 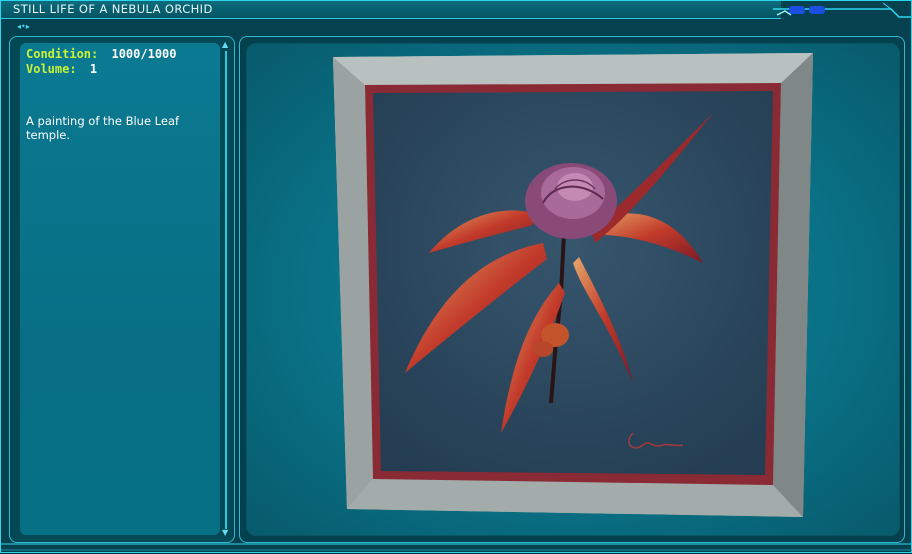 What do you see at coordinates (28, 27) in the screenshot?
I see `drag-handle-icon: ◂•▸` at bounding box center [28, 27].